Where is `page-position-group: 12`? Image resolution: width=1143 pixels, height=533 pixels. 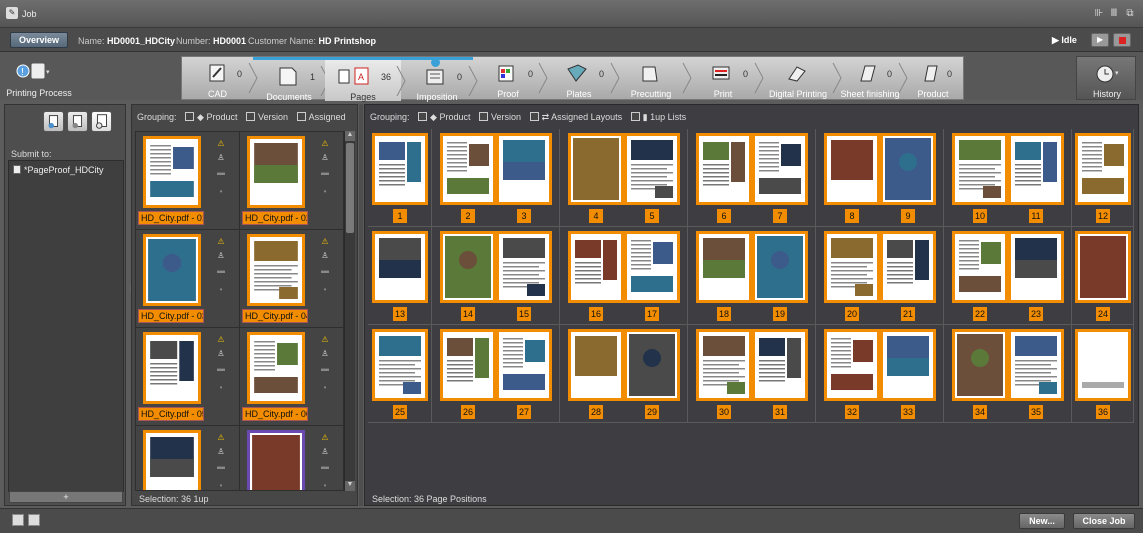 page-position-group: 12 is located at coordinates (1103, 178).